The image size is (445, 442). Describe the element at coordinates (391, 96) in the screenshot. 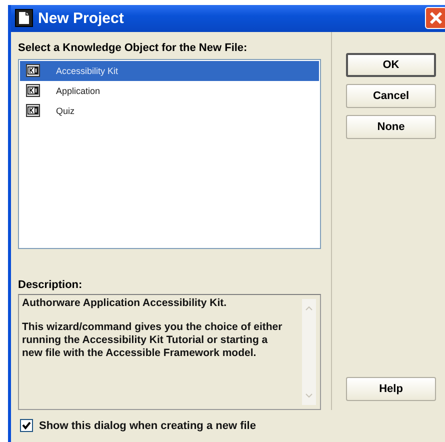

I see `dialog-button: Cancel` at that location.